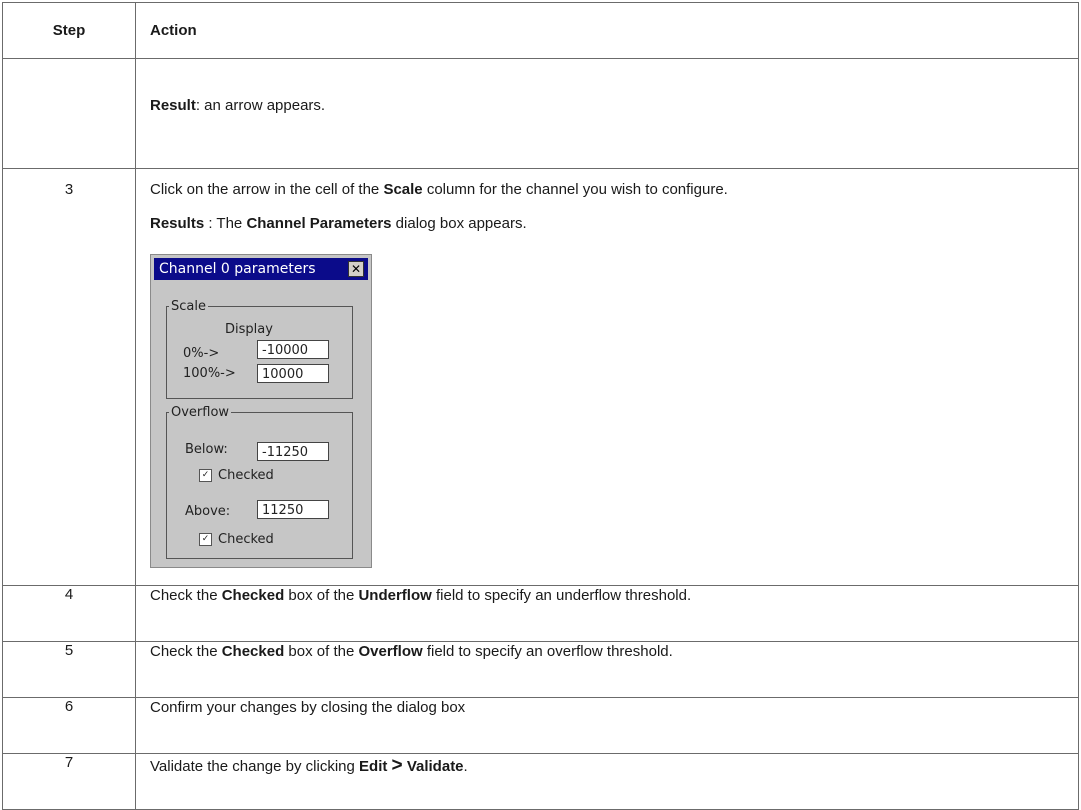 This screenshot has height=810, width=1081. Describe the element at coordinates (69, 30) in the screenshot. I see `header-step: Step` at that location.